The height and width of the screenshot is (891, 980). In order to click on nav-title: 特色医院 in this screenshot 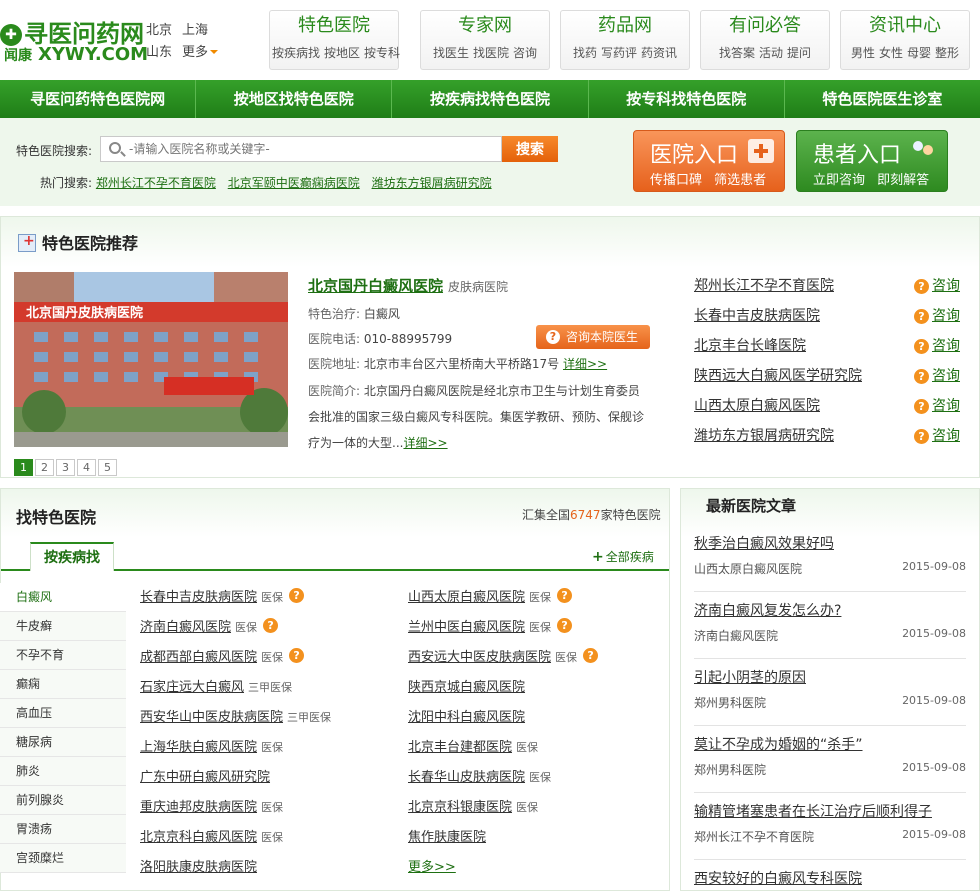, I will do `click(334, 26)`.